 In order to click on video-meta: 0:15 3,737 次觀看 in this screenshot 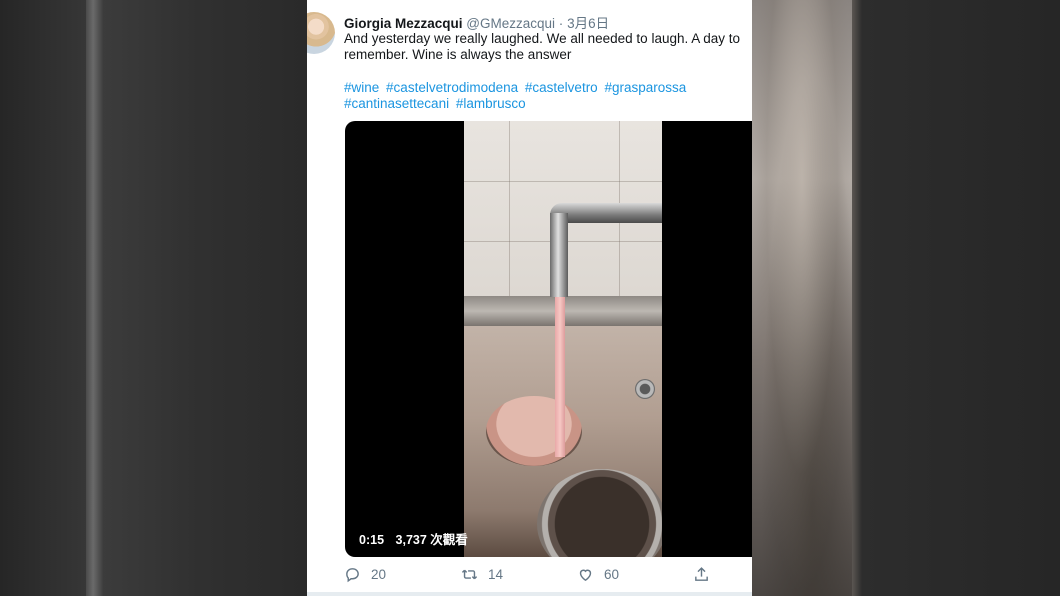, I will do `click(417, 538)`.